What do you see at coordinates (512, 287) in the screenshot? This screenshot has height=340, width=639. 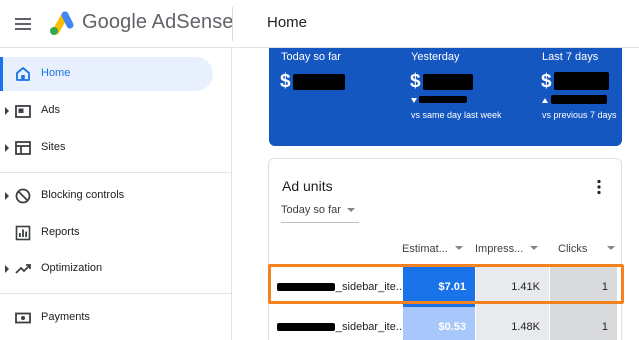 I see `impressions-cell: 1.41K` at bounding box center [512, 287].